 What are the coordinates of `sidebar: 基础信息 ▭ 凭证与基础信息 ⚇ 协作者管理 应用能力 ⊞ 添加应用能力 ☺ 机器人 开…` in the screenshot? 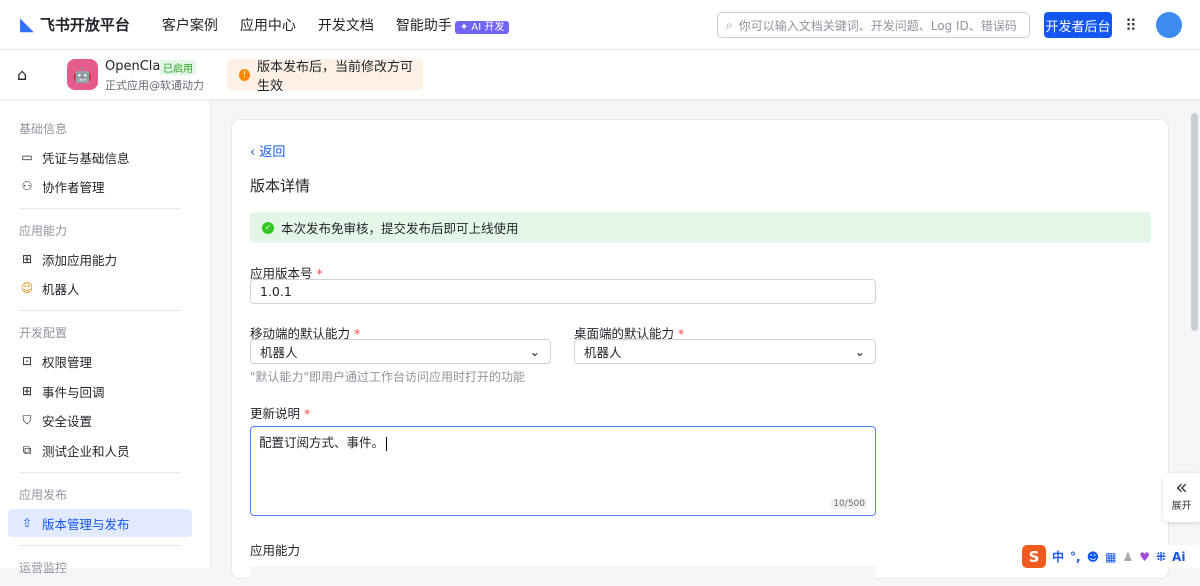 It's located at (105, 338).